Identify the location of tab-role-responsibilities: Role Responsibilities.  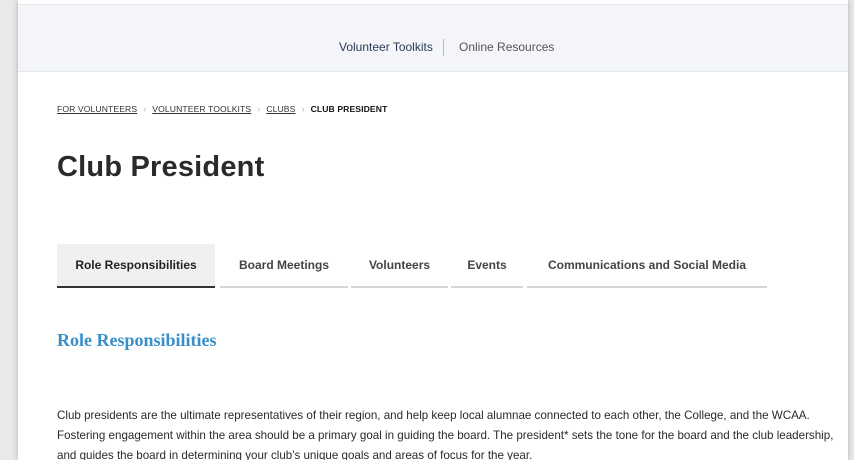
(136, 266).